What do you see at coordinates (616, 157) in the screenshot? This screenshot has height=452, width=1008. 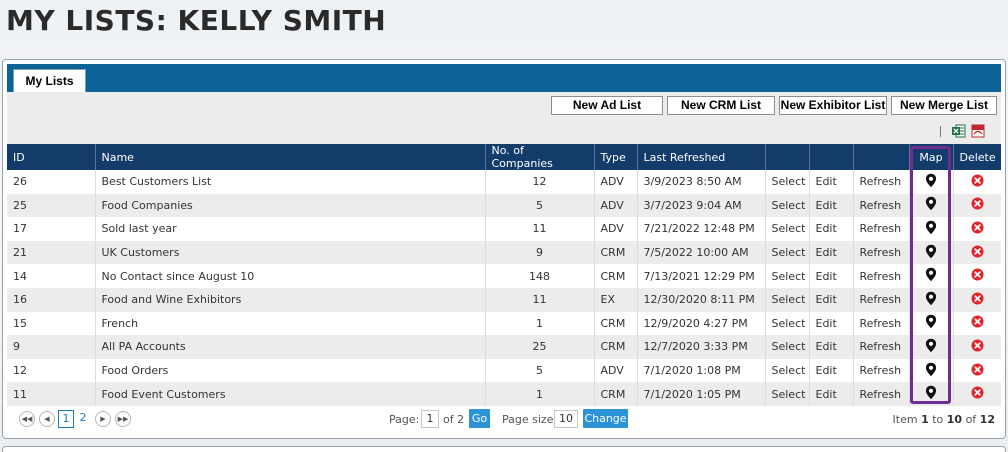 I see `col-header-type: Type` at bounding box center [616, 157].